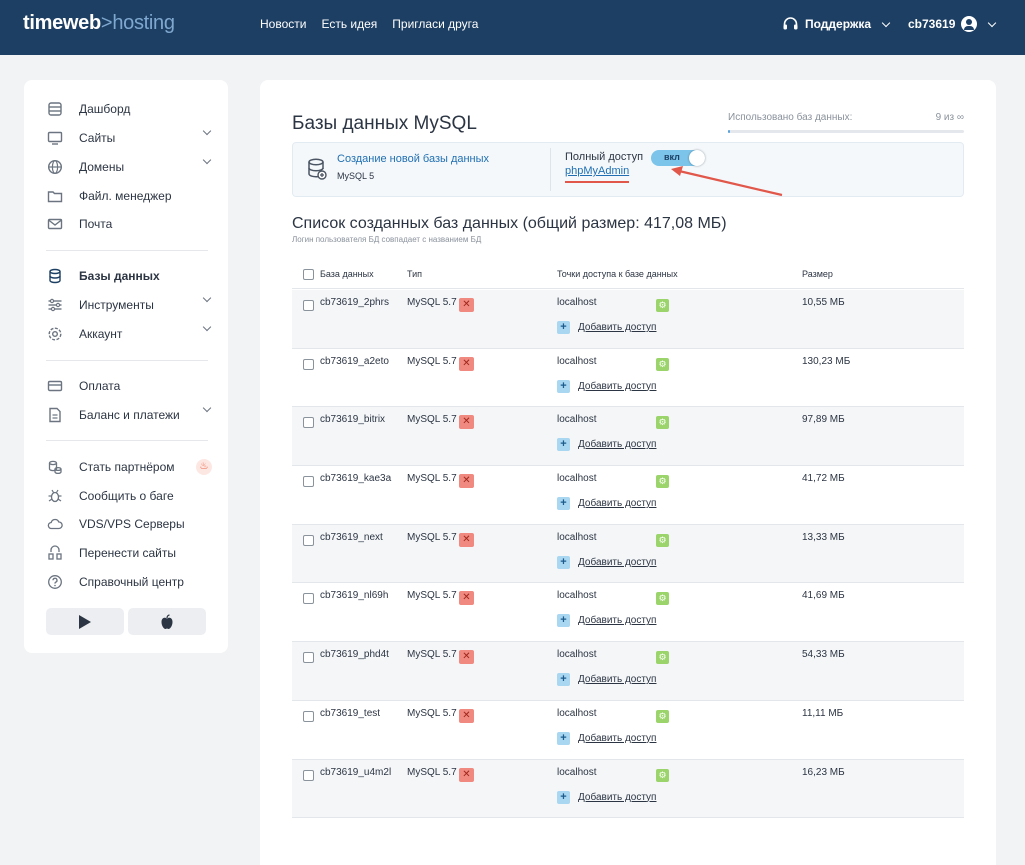 The width and height of the screenshot is (1025, 865). Describe the element at coordinates (129, 333) in the screenshot. I see `sidebar-item-account: Аккаунт` at that location.